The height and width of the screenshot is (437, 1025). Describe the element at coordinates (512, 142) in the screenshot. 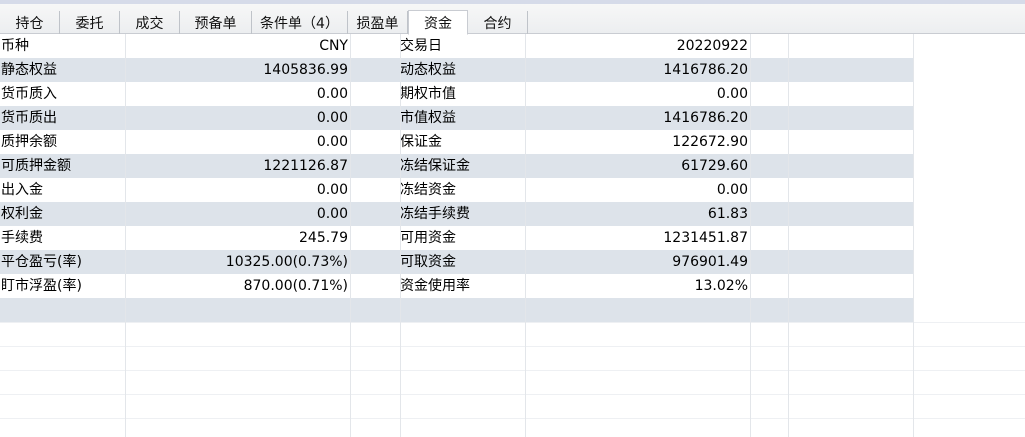

I see `table-row: 质押余额 0.00 保证金 122672.90` at that location.